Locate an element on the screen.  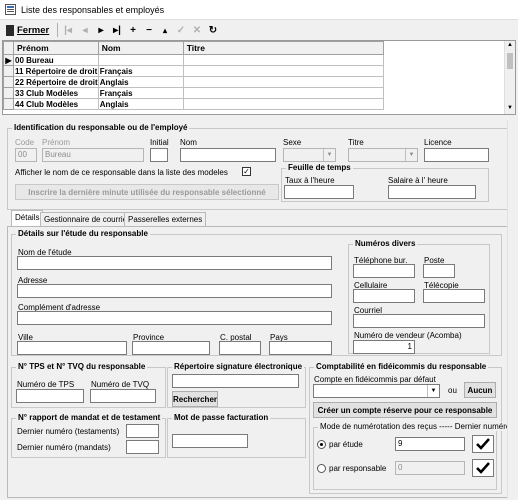
close-button: Fermer is located at coordinates (27, 30).